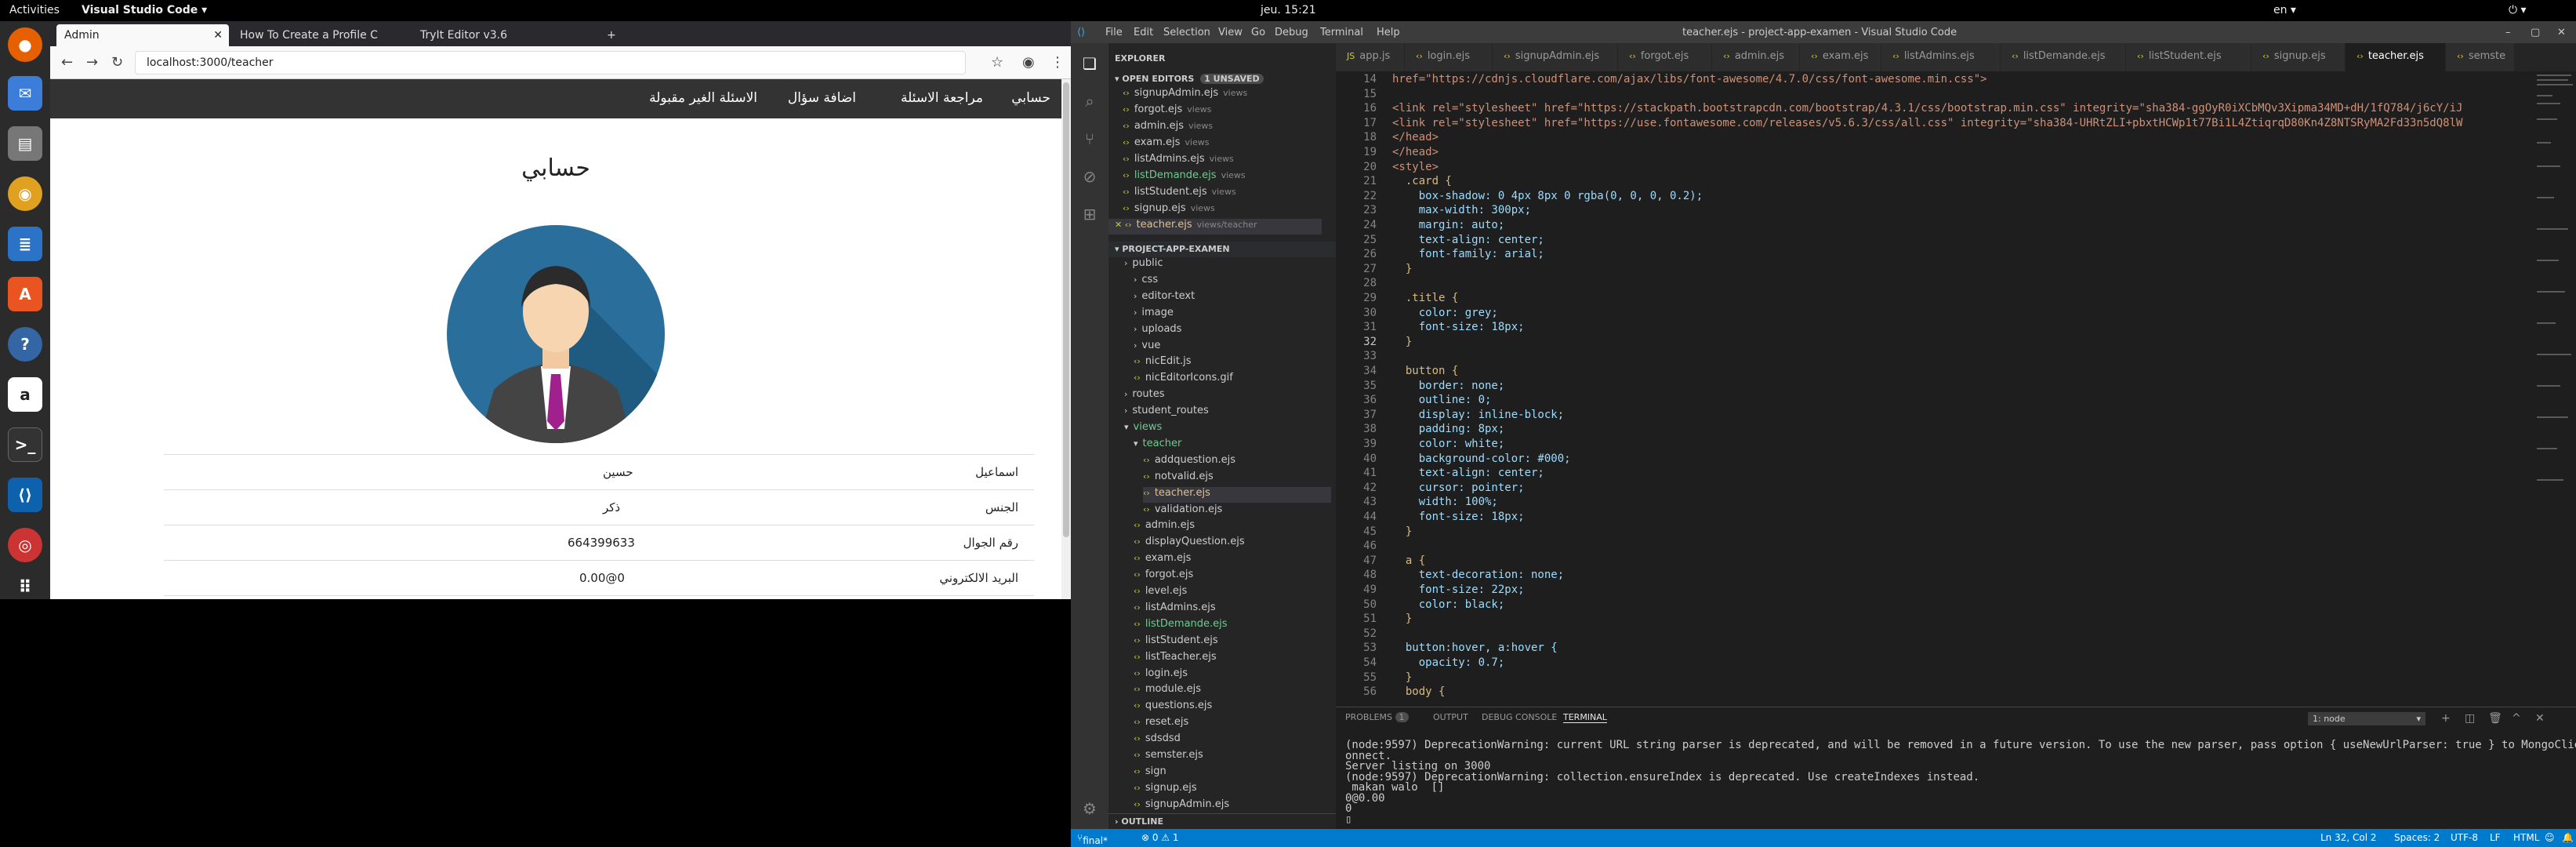 The height and width of the screenshot is (847, 2576). I want to click on bell-icon: 🔔, so click(2568, 837).